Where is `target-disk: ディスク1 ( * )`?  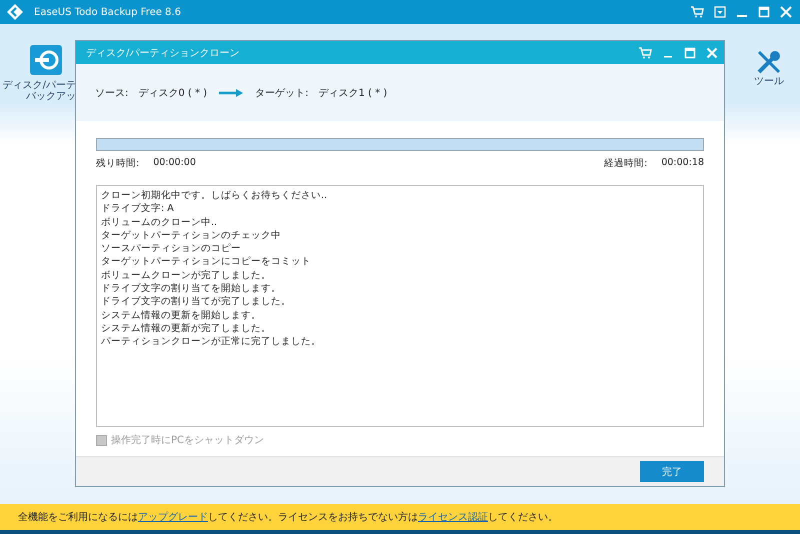 target-disk: ディスク1 ( * ) is located at coordinates (353, 93).